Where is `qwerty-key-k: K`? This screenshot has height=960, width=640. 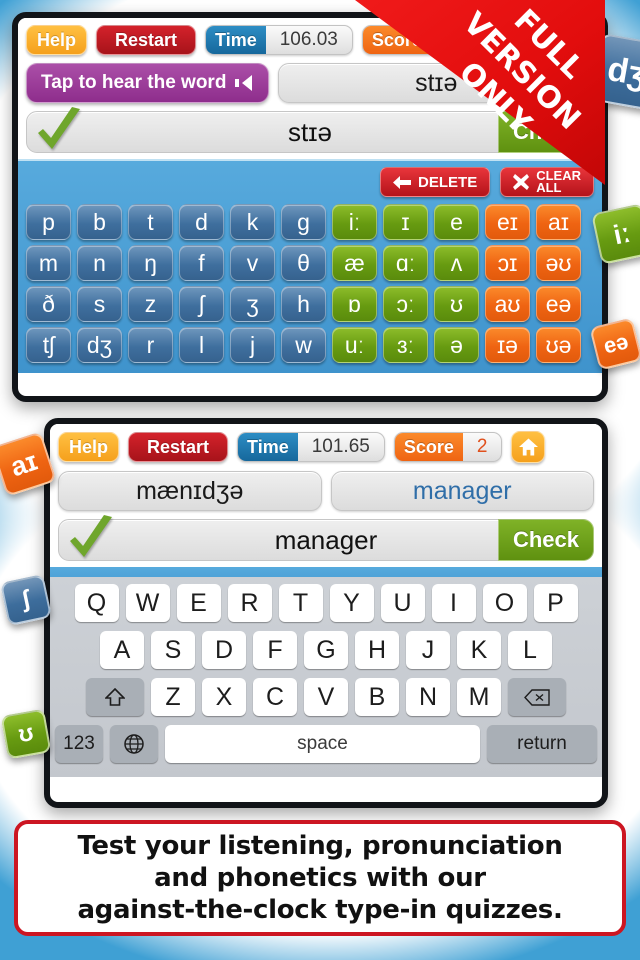
qwerty-key-k: K is located at coordinates (479, 650).